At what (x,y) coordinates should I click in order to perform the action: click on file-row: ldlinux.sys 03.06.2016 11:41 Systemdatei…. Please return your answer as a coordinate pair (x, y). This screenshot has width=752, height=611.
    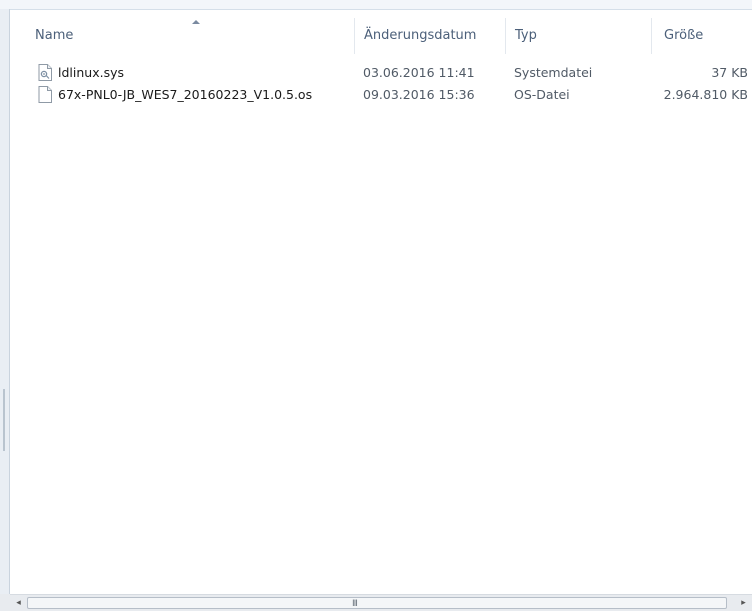
    Looking at the image, I should click on (381, 73).